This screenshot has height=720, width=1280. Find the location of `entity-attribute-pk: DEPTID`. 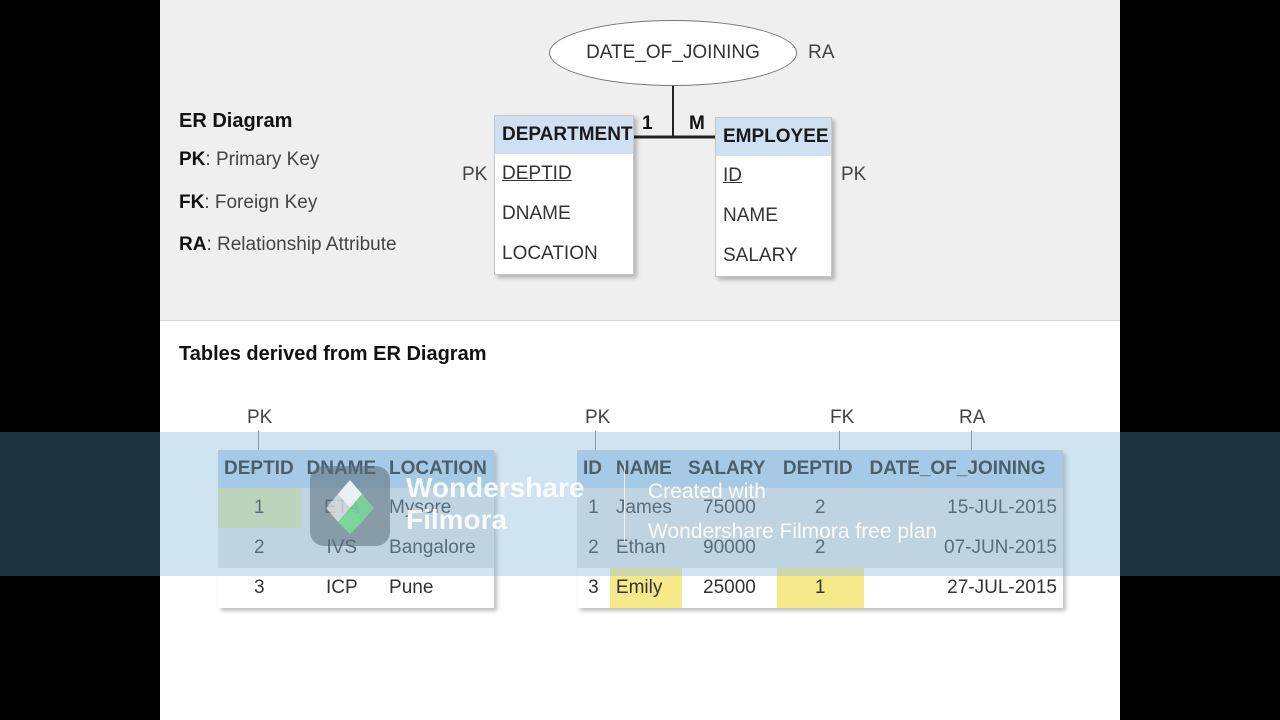

entity-attribute-pk: DEPTID is located at coordinates (537, 173).